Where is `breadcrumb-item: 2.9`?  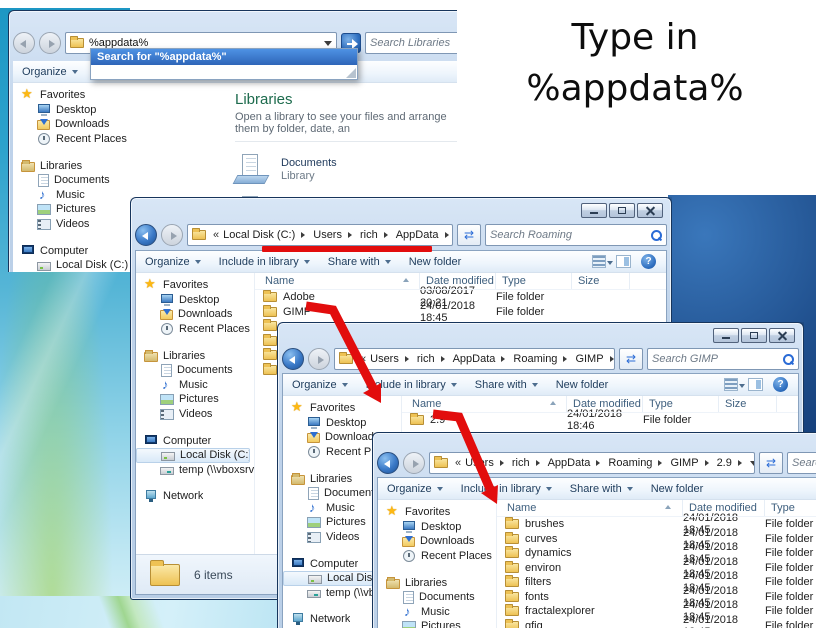
breadcrumb-item: 2.9 is located at coordinates (733, 463).